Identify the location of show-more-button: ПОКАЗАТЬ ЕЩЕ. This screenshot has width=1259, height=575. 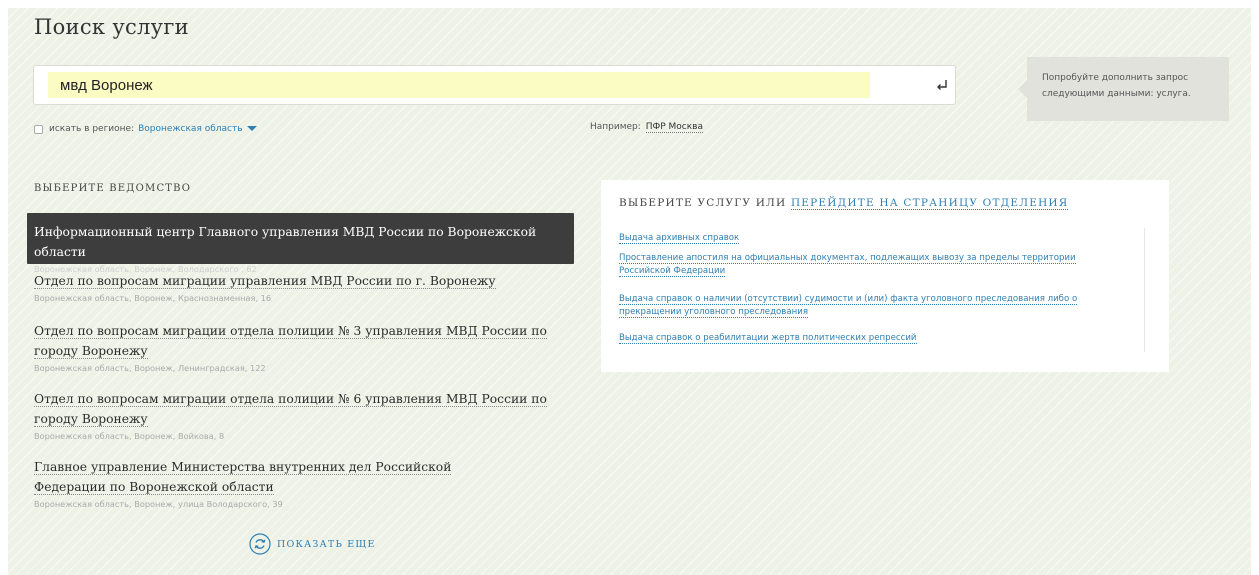
(312, 544).